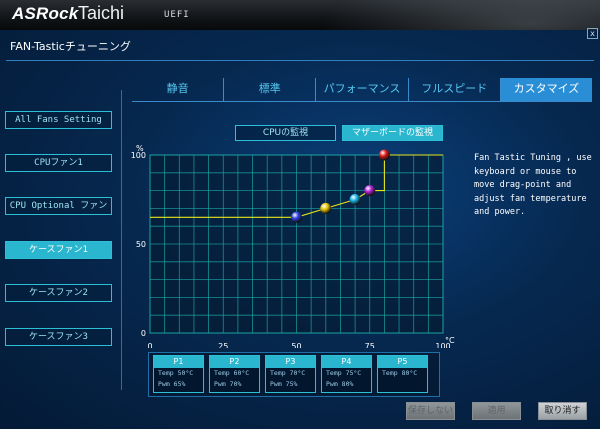 This screenshot has height=429, width=600. What do you see at coordinates (121, 240) in the screenshot?
I see `sidebar-divider` at bounding box center [121, 240].